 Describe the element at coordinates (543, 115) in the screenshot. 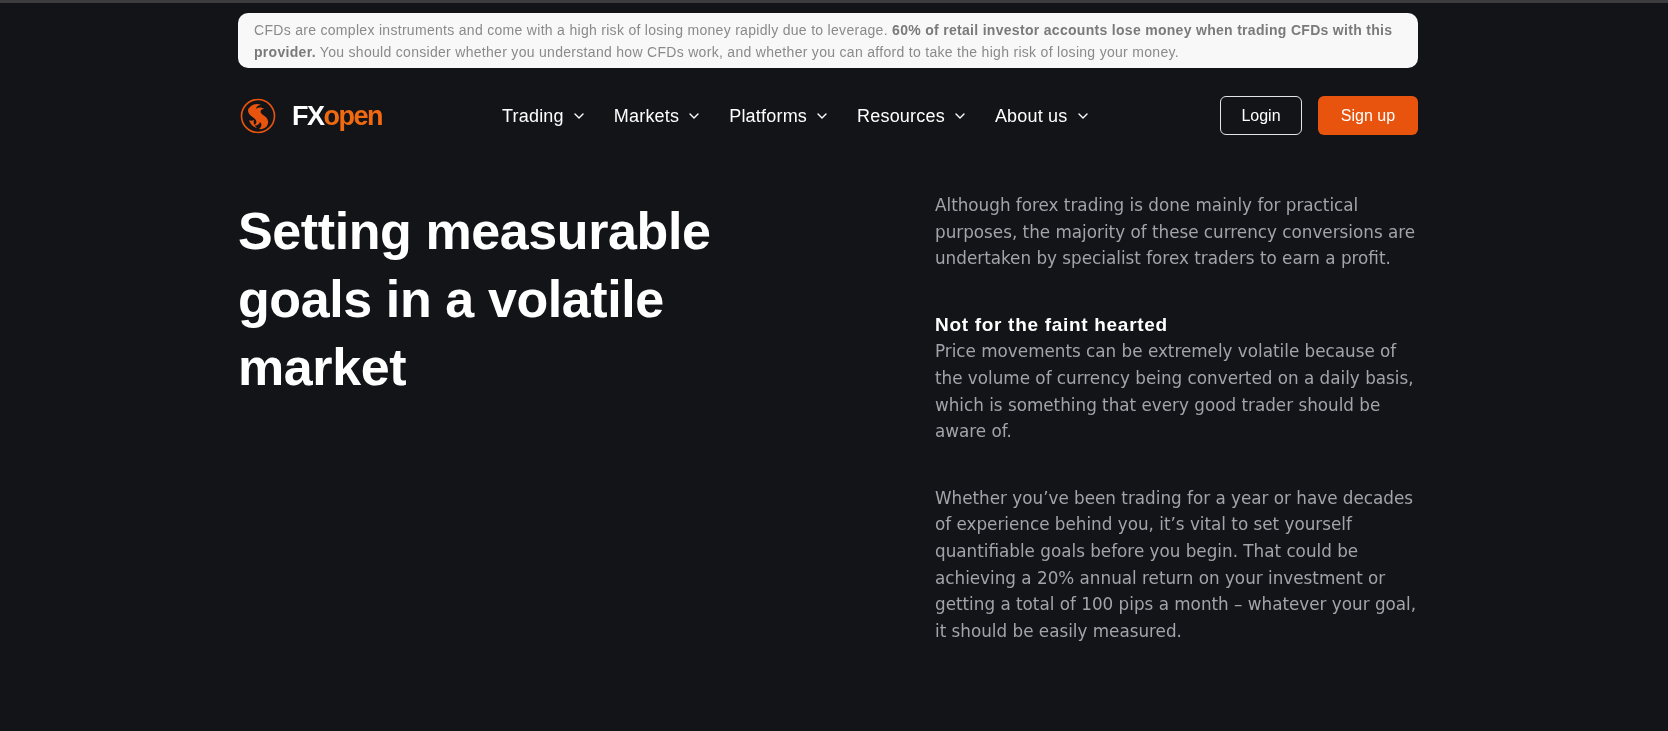

I see `nav-menu-link: Trading` at that location.